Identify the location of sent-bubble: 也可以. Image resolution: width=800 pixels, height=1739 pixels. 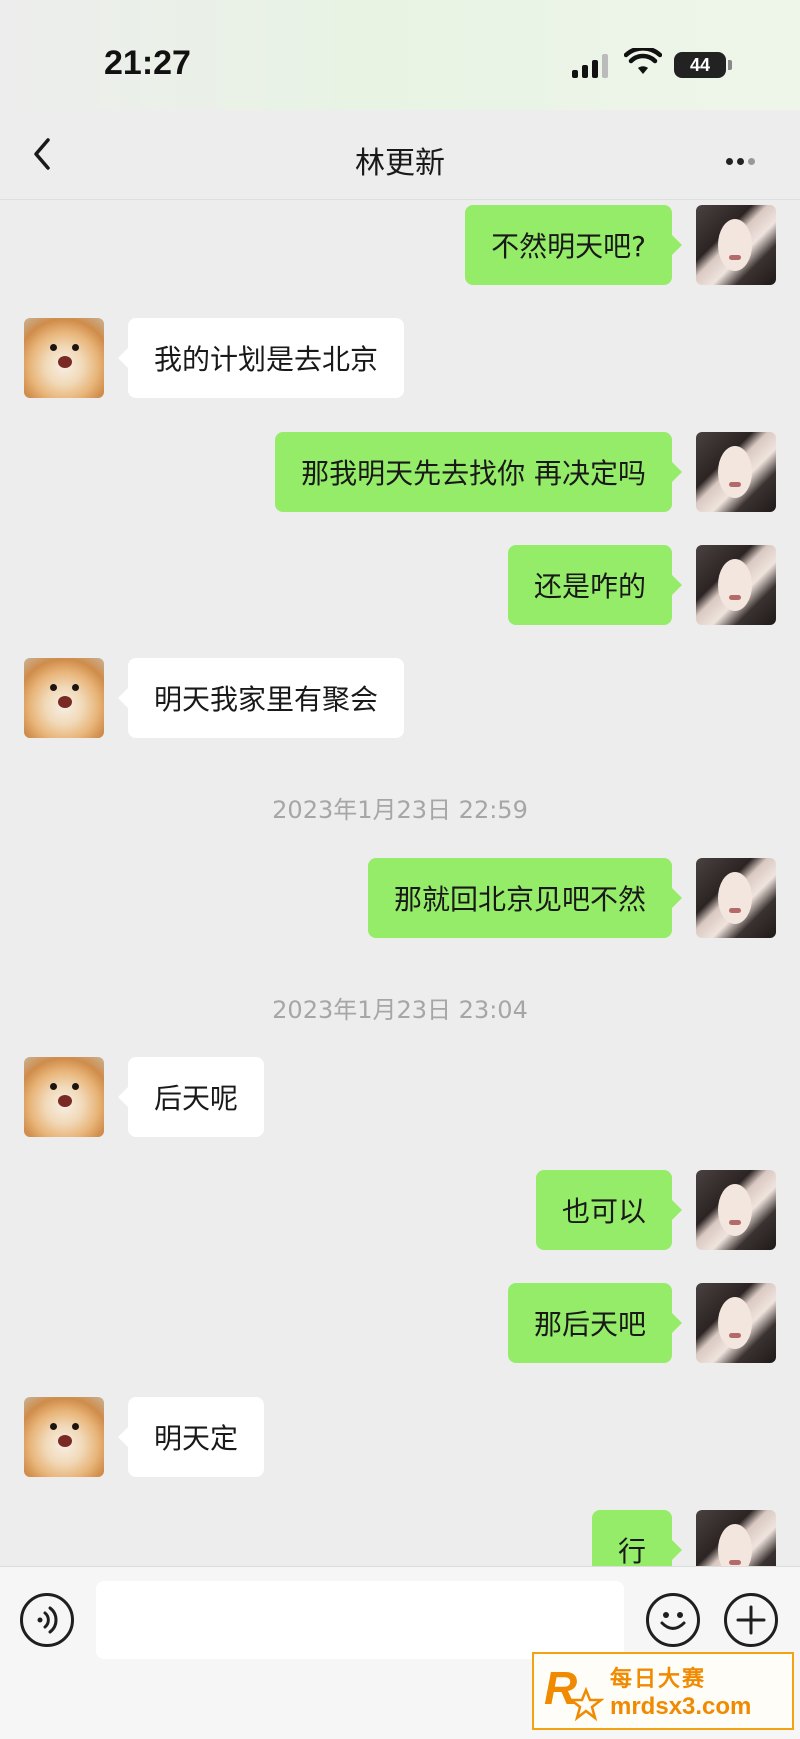
(609, 1210).